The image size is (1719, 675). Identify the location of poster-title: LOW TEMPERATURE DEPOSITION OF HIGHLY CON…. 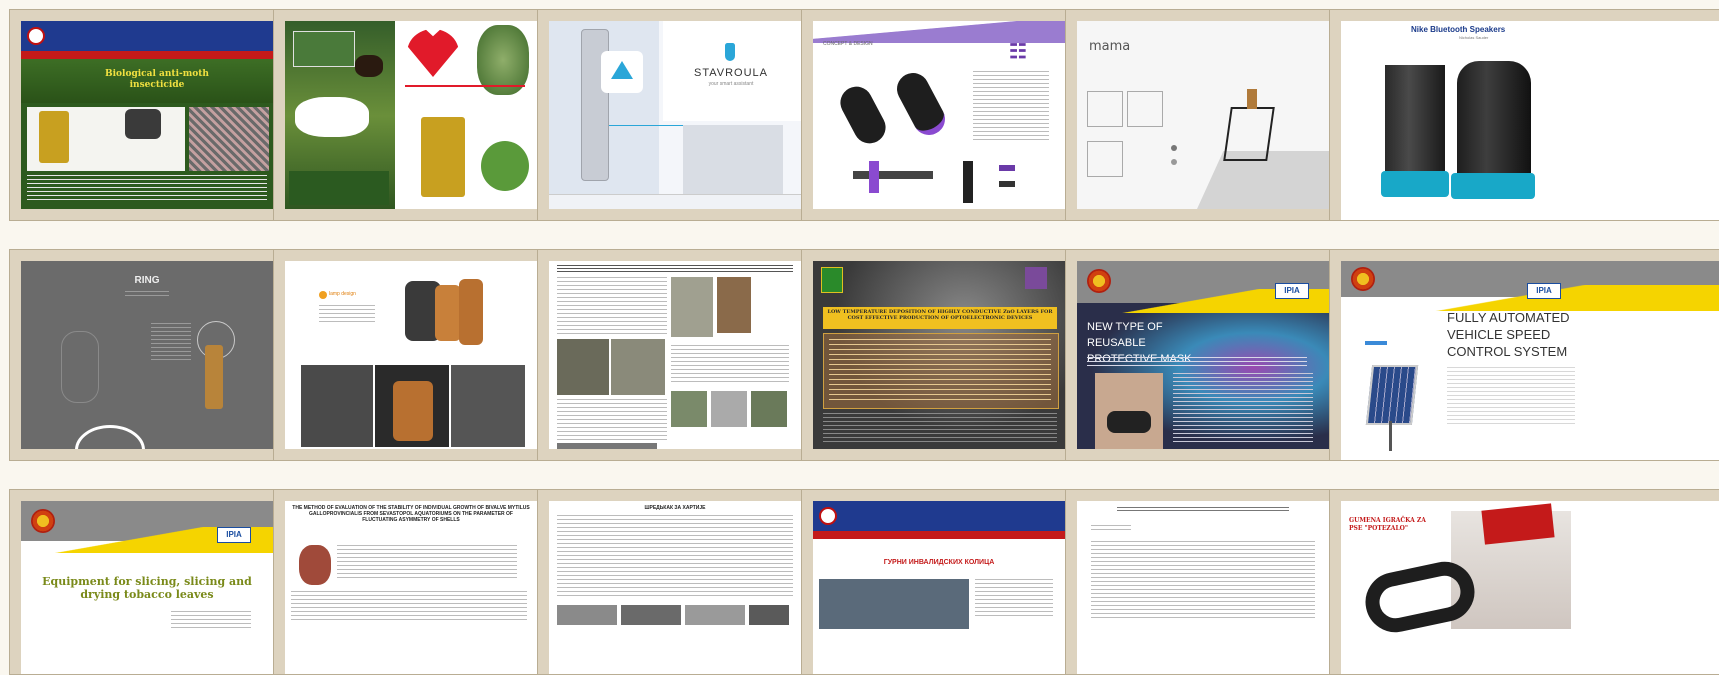
(940, 315).